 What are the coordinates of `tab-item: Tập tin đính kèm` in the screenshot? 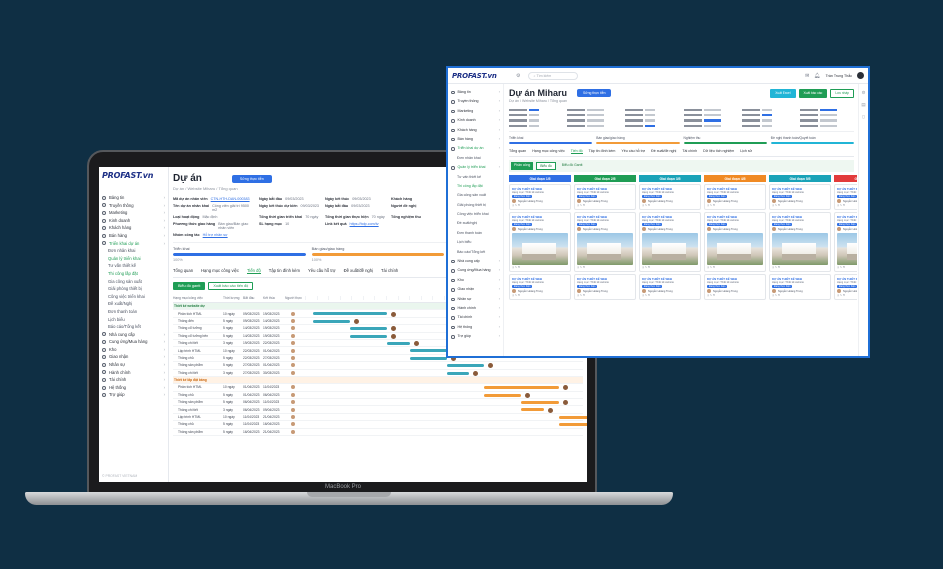 It's located at (602, 151).